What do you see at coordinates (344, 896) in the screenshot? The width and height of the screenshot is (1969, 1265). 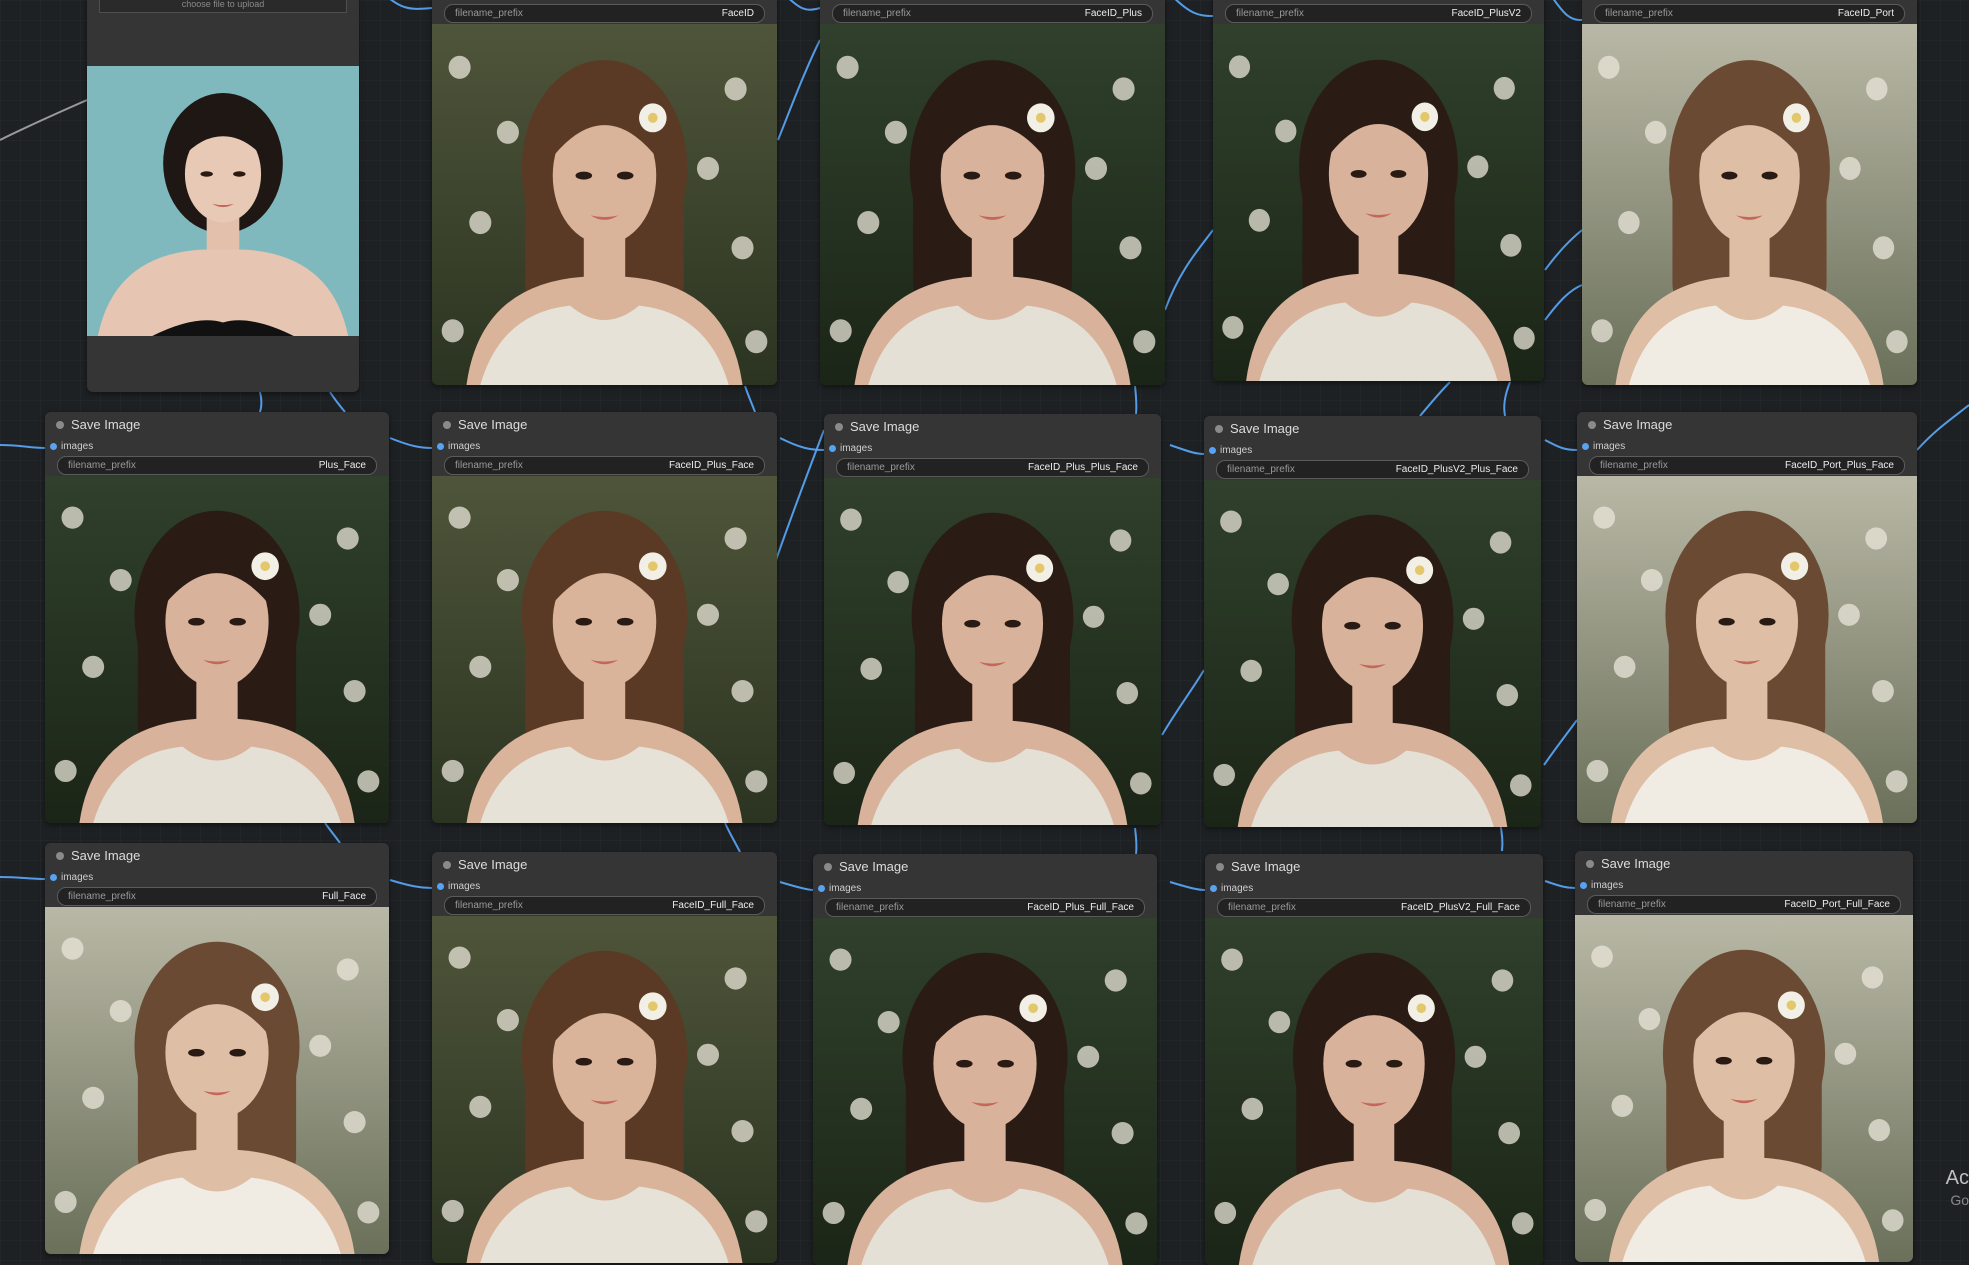 I see `filename-prefix-value: Full_Face` at bounding box center [344, 896].